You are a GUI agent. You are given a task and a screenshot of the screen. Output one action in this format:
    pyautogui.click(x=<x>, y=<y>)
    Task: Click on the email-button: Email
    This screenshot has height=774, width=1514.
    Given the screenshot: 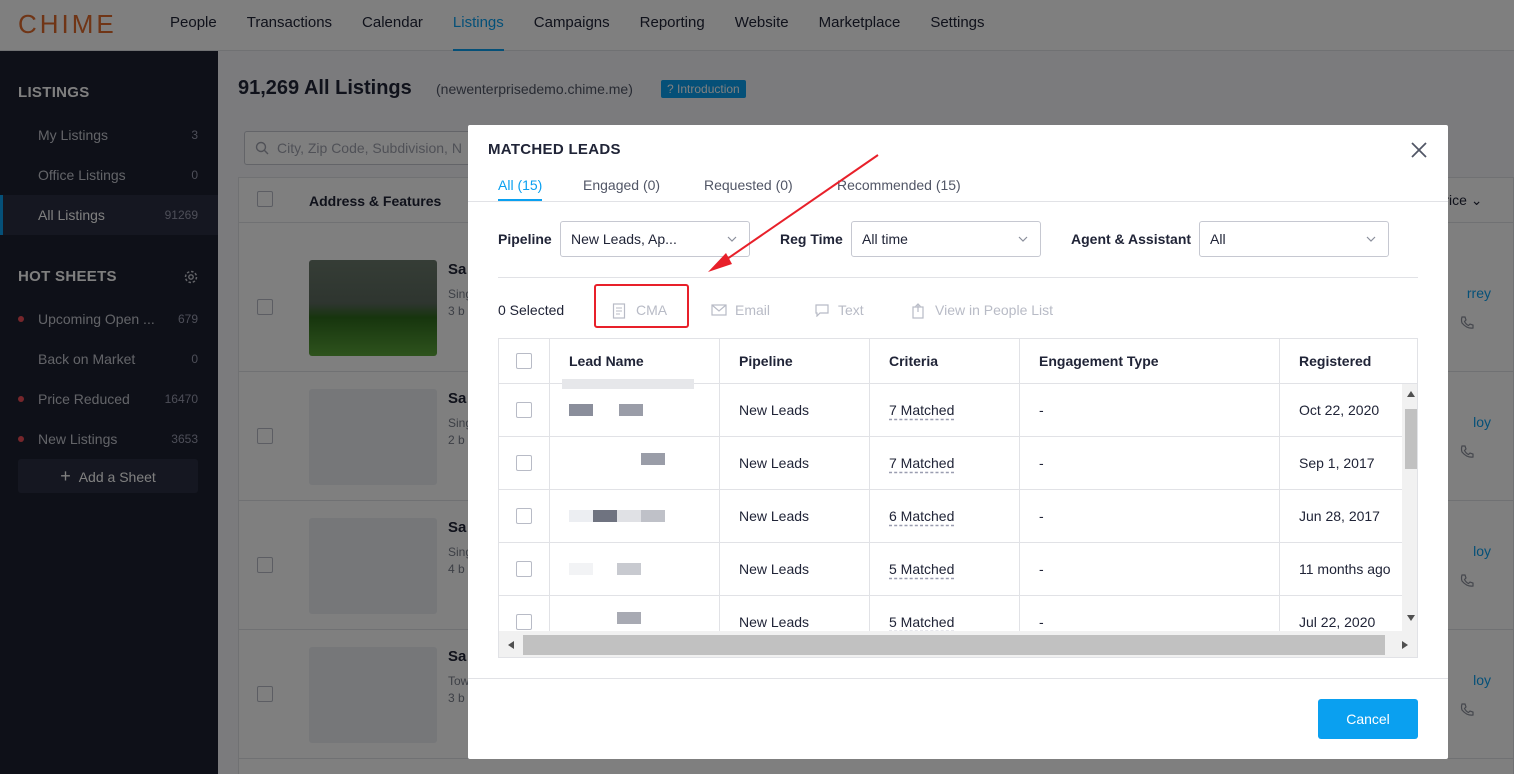 What is the action you would take?
    pyautogui.click(x=740, y=310)
    